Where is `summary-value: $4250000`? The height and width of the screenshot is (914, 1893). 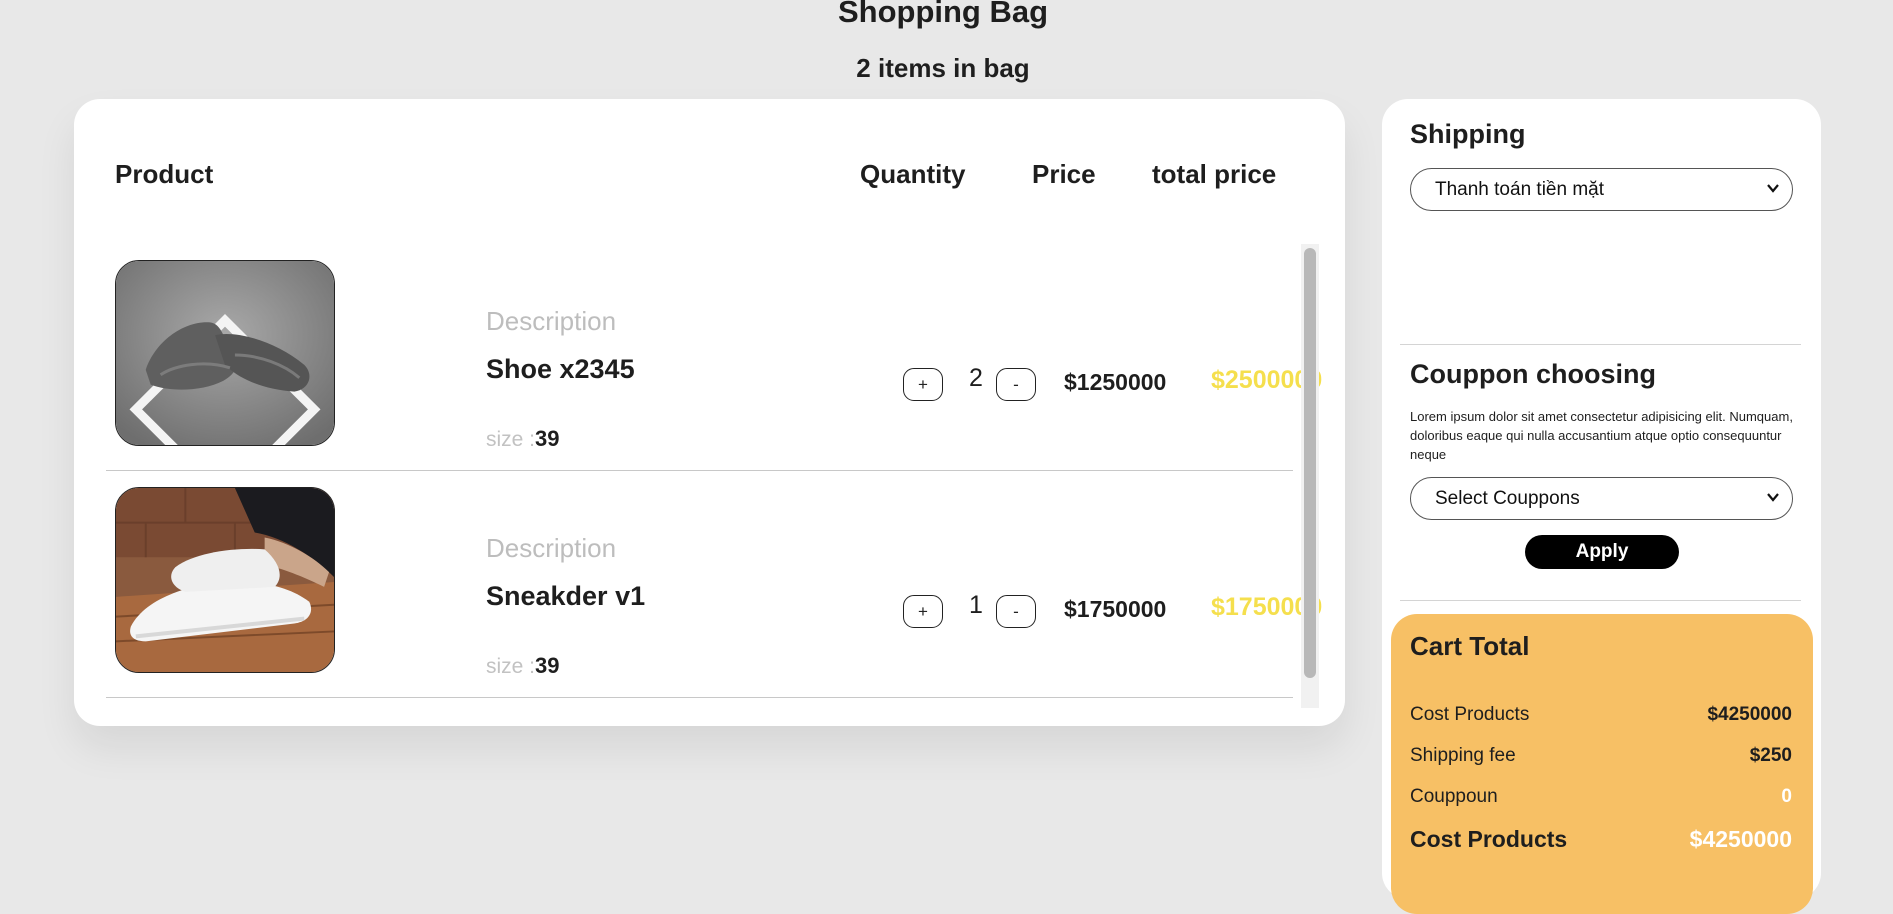 summary-value: $4250000 is located at coordinates (1749, 714).